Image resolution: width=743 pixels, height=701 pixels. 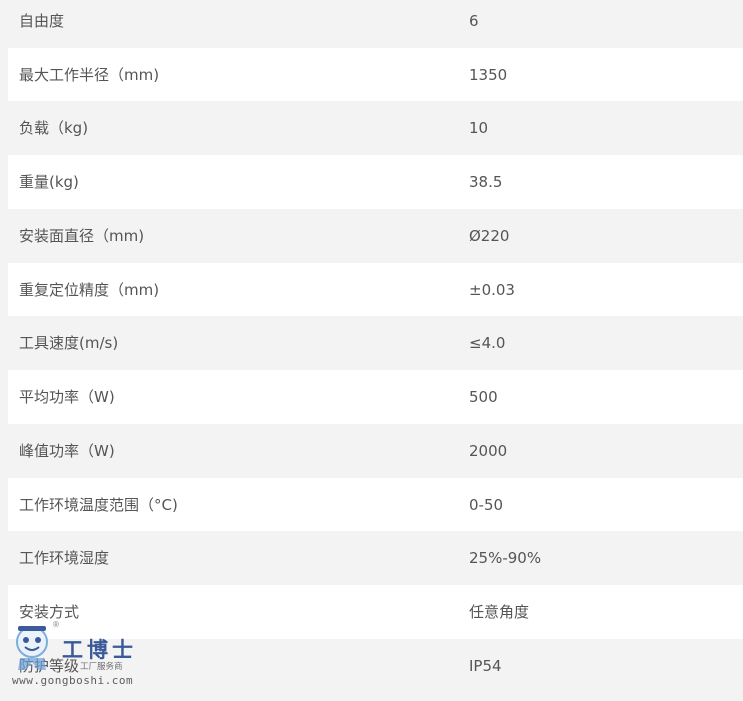 What do you see at coordinates (42, 21) in the screenshot?
I see `spec-label: 自由度` at bounding box center [42, 21].